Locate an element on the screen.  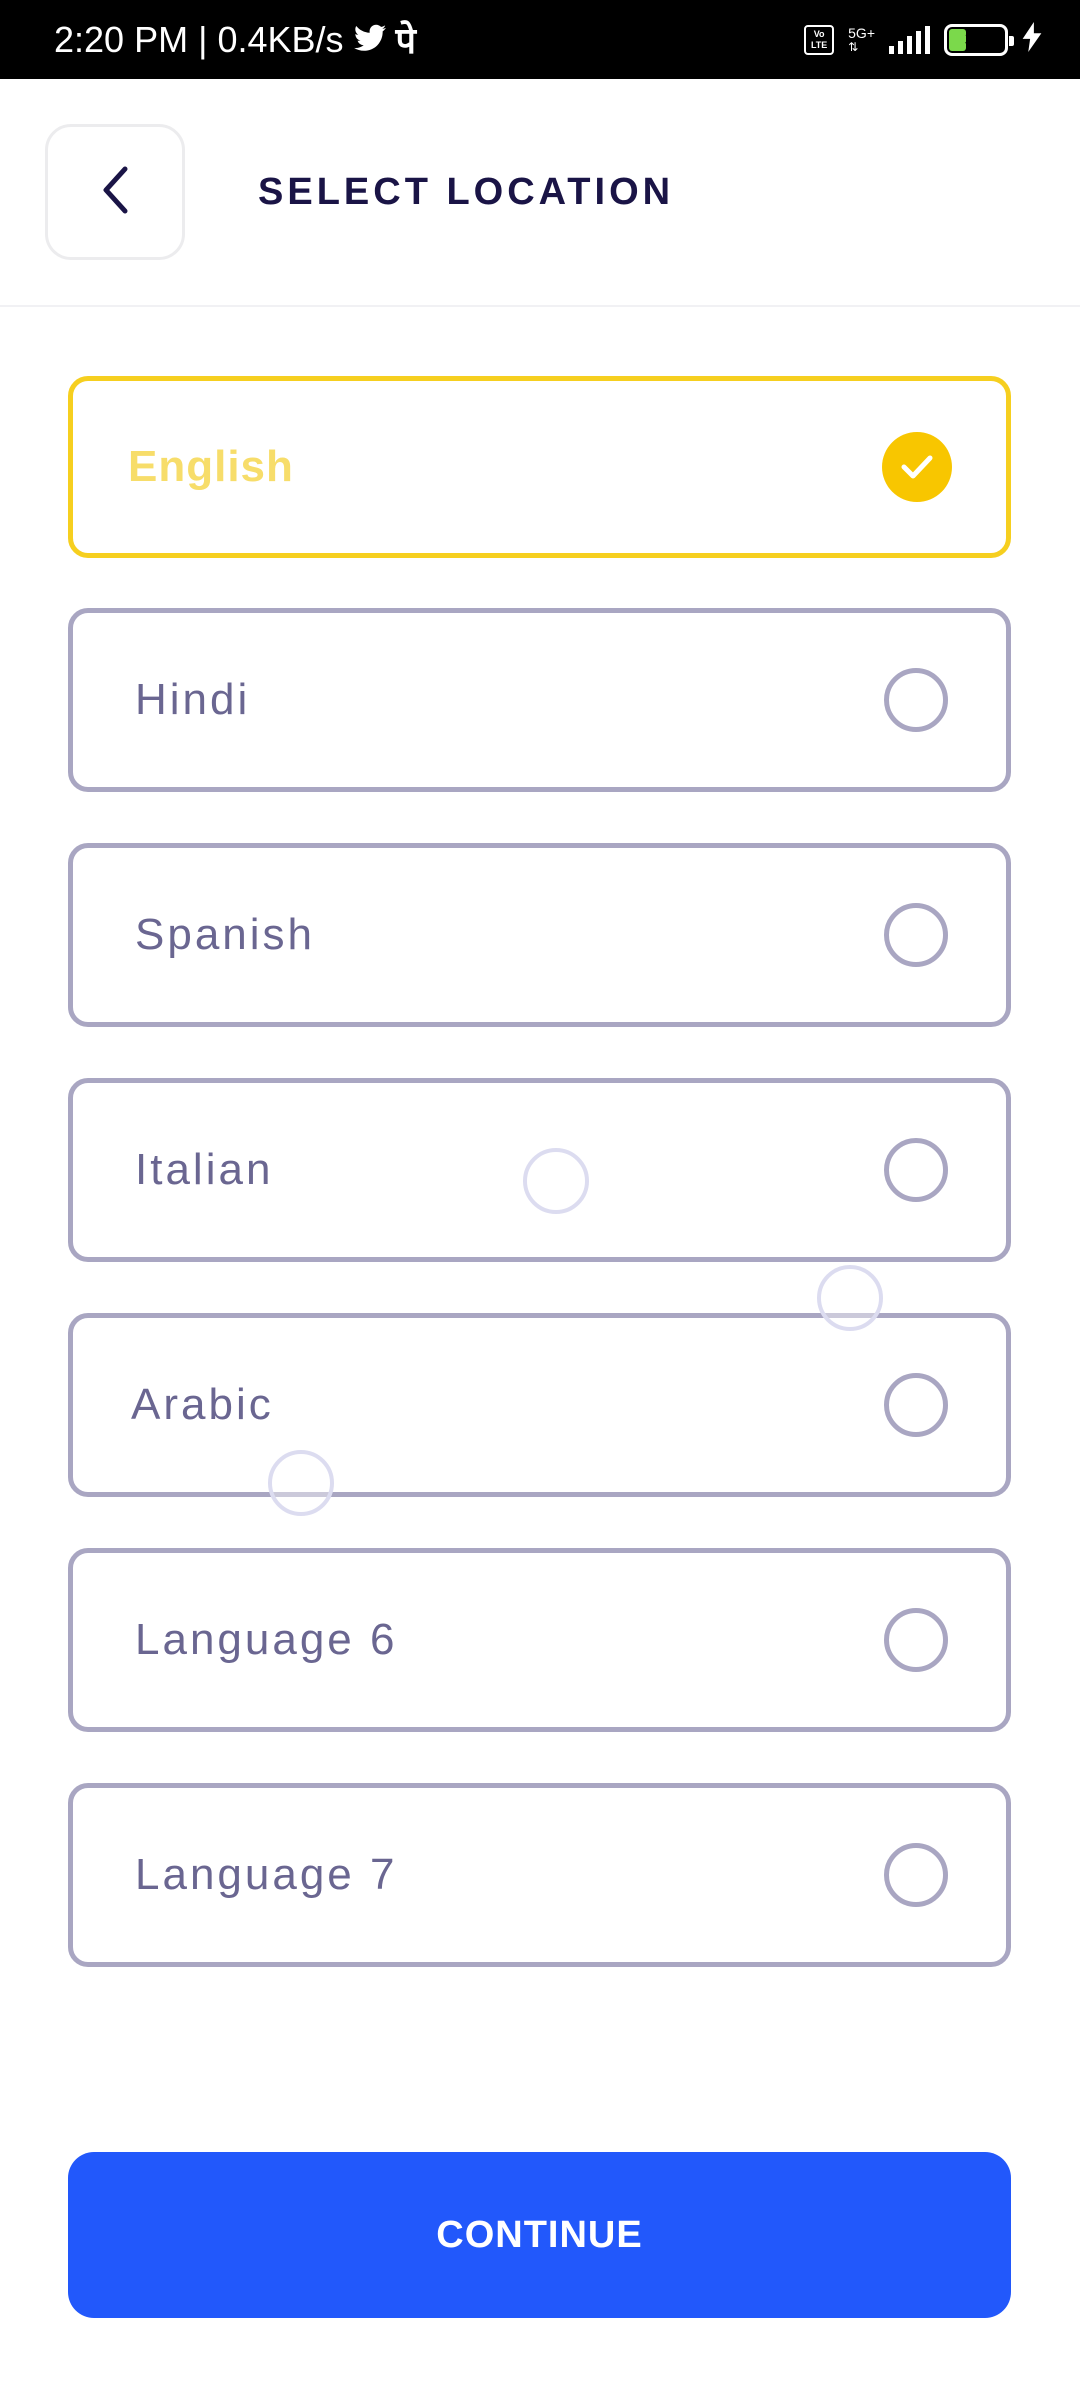
option-language-6: Language 6 is located at coordinates (539, 1640).